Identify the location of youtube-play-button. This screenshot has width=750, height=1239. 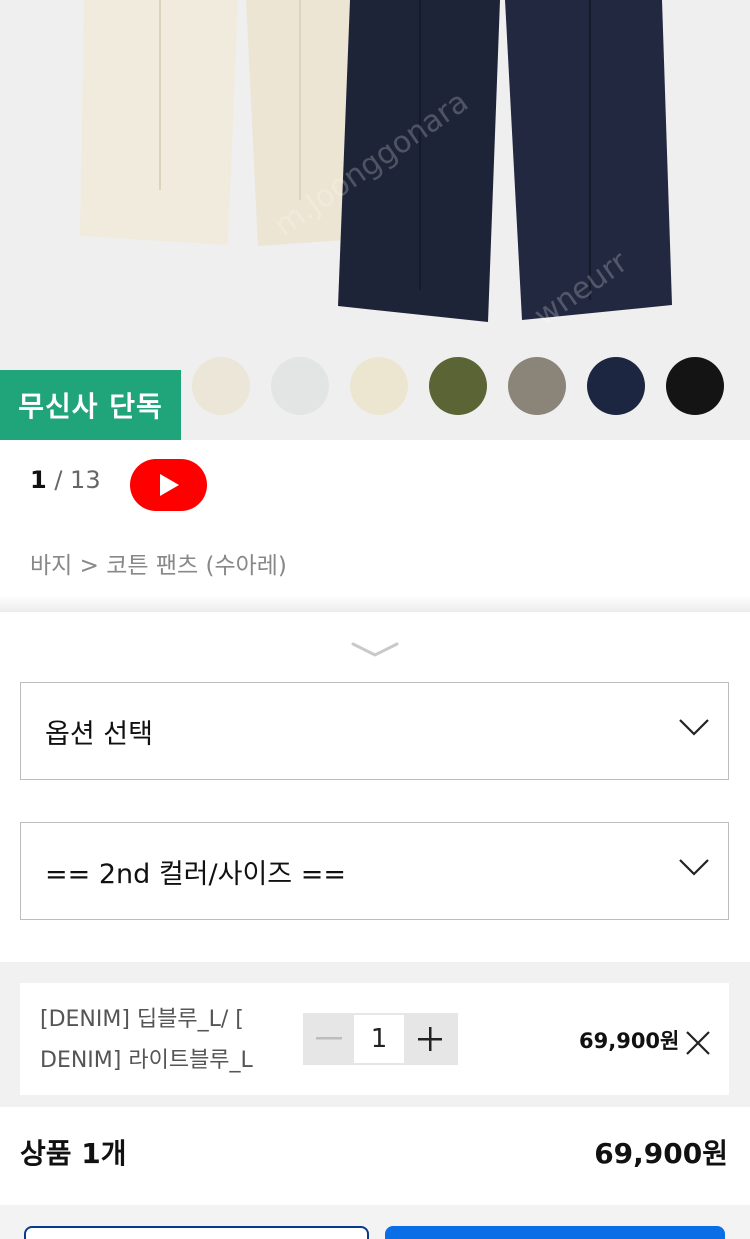
(168, 485).